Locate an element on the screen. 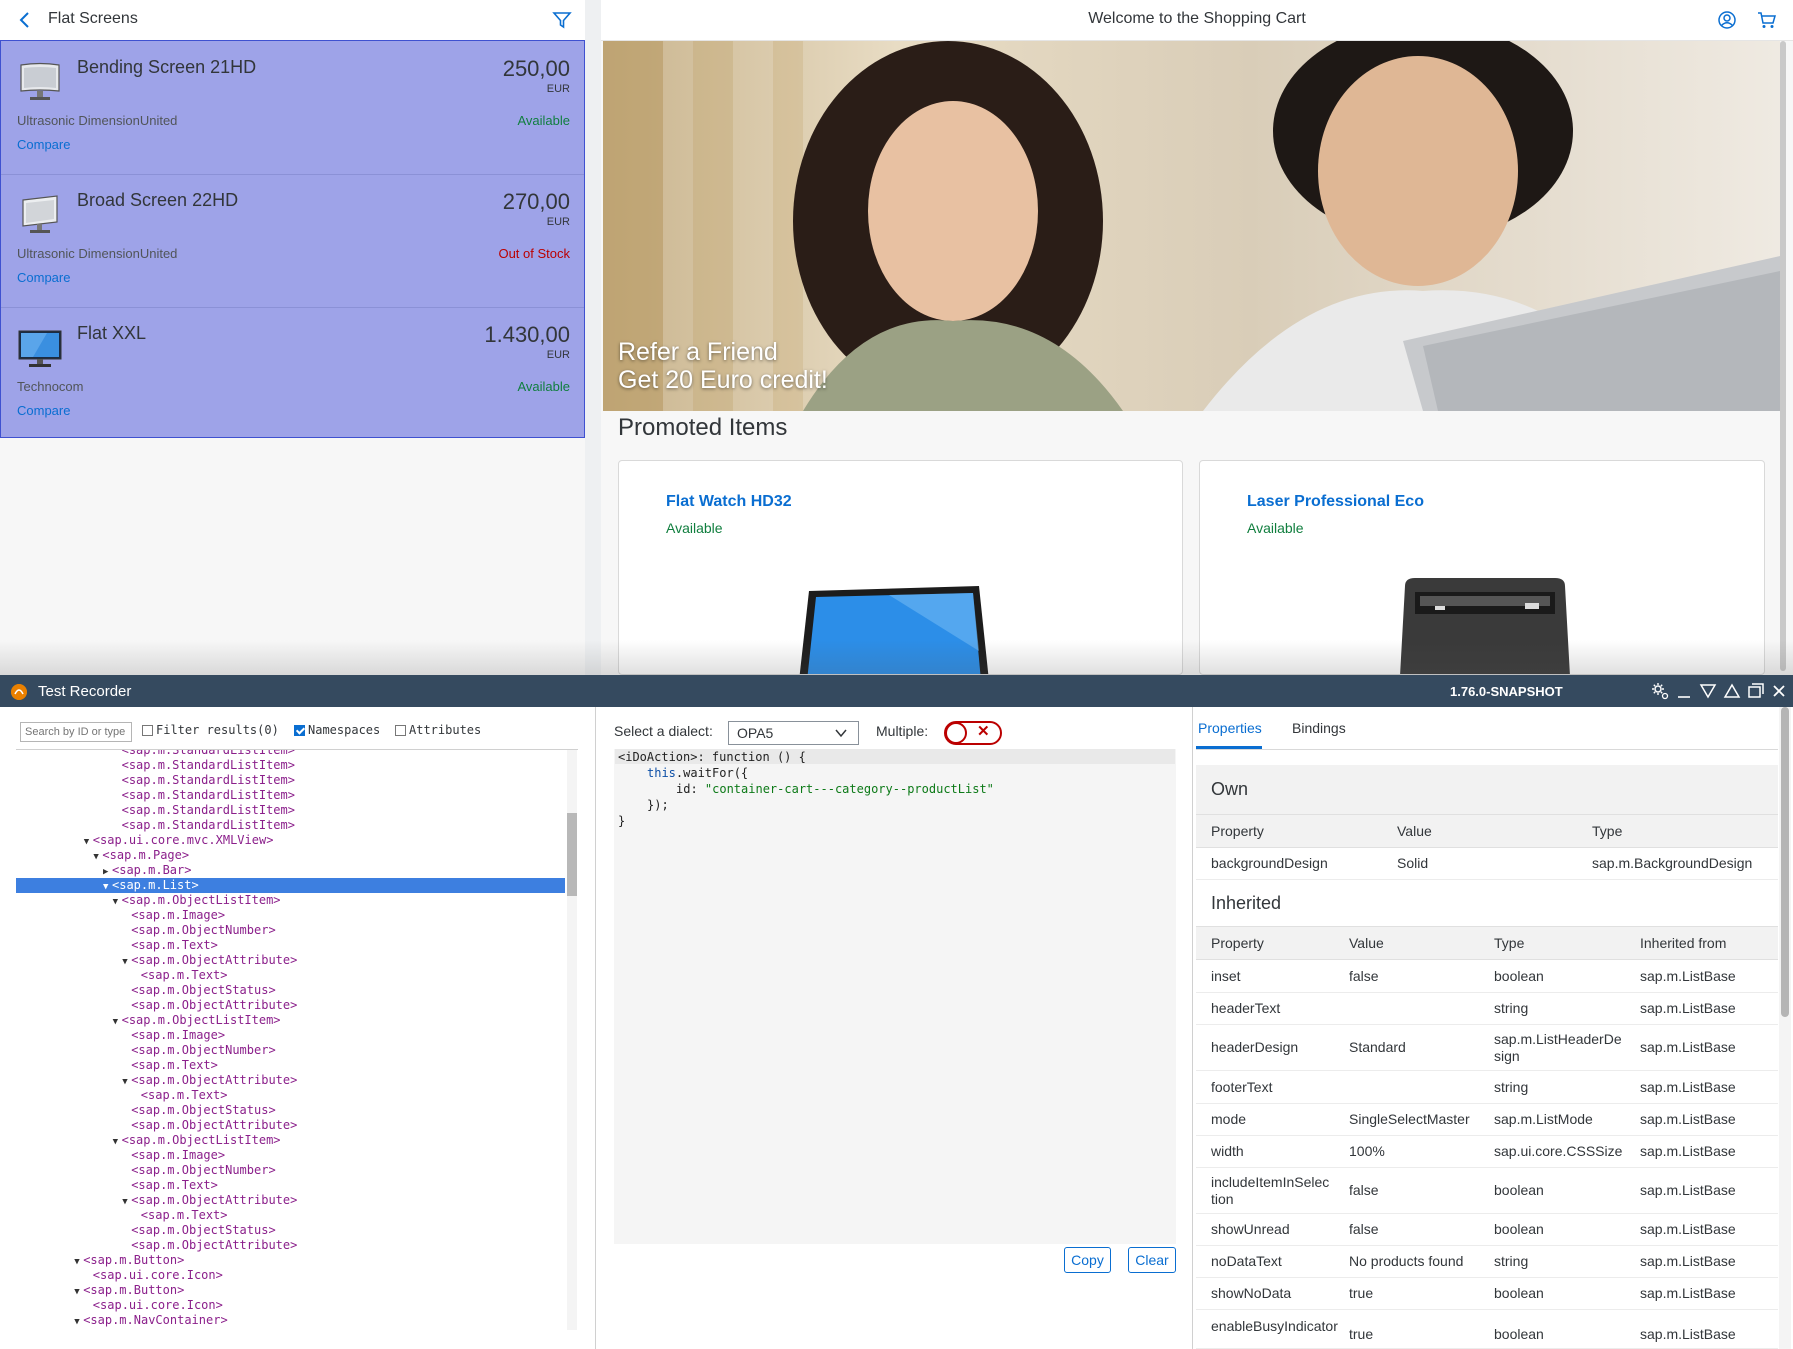  cart-icon is located at coordinates (1767, 20).